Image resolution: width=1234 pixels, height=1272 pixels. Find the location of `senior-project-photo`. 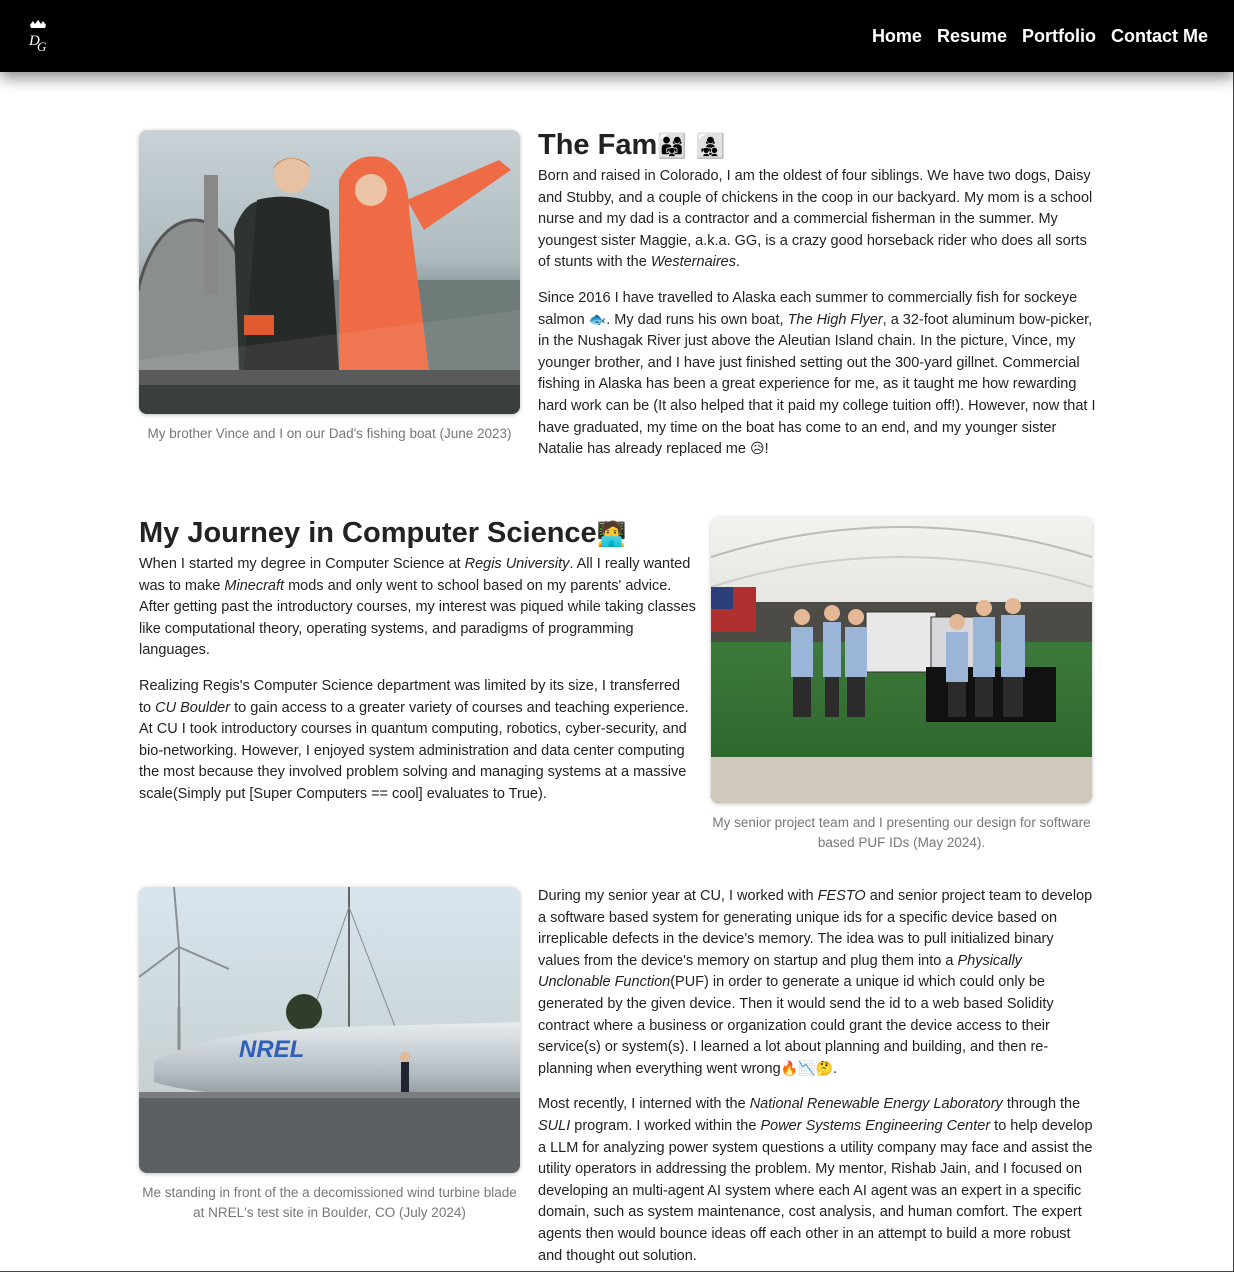

senior-project-photo is located at coordinates (901, 660).